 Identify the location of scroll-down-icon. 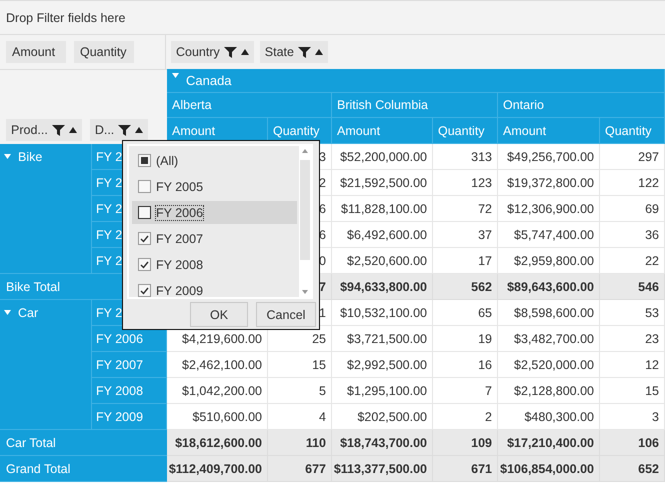
(305, 292).